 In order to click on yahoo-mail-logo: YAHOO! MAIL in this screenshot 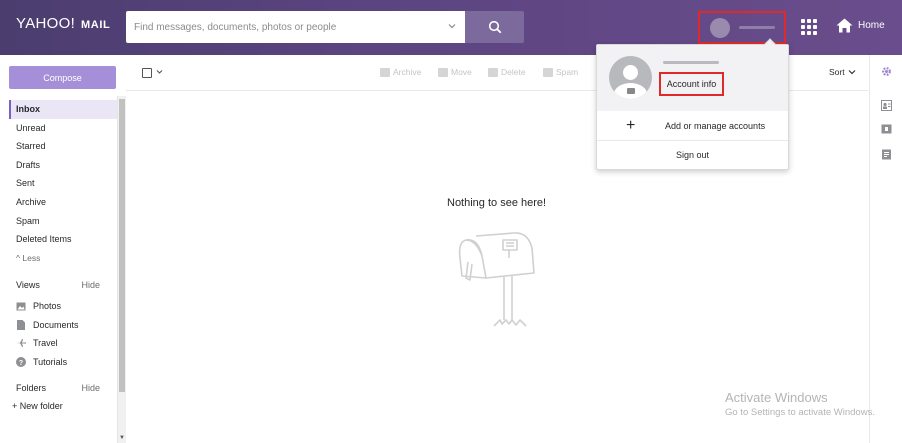, I will do `click(63, 23)`.